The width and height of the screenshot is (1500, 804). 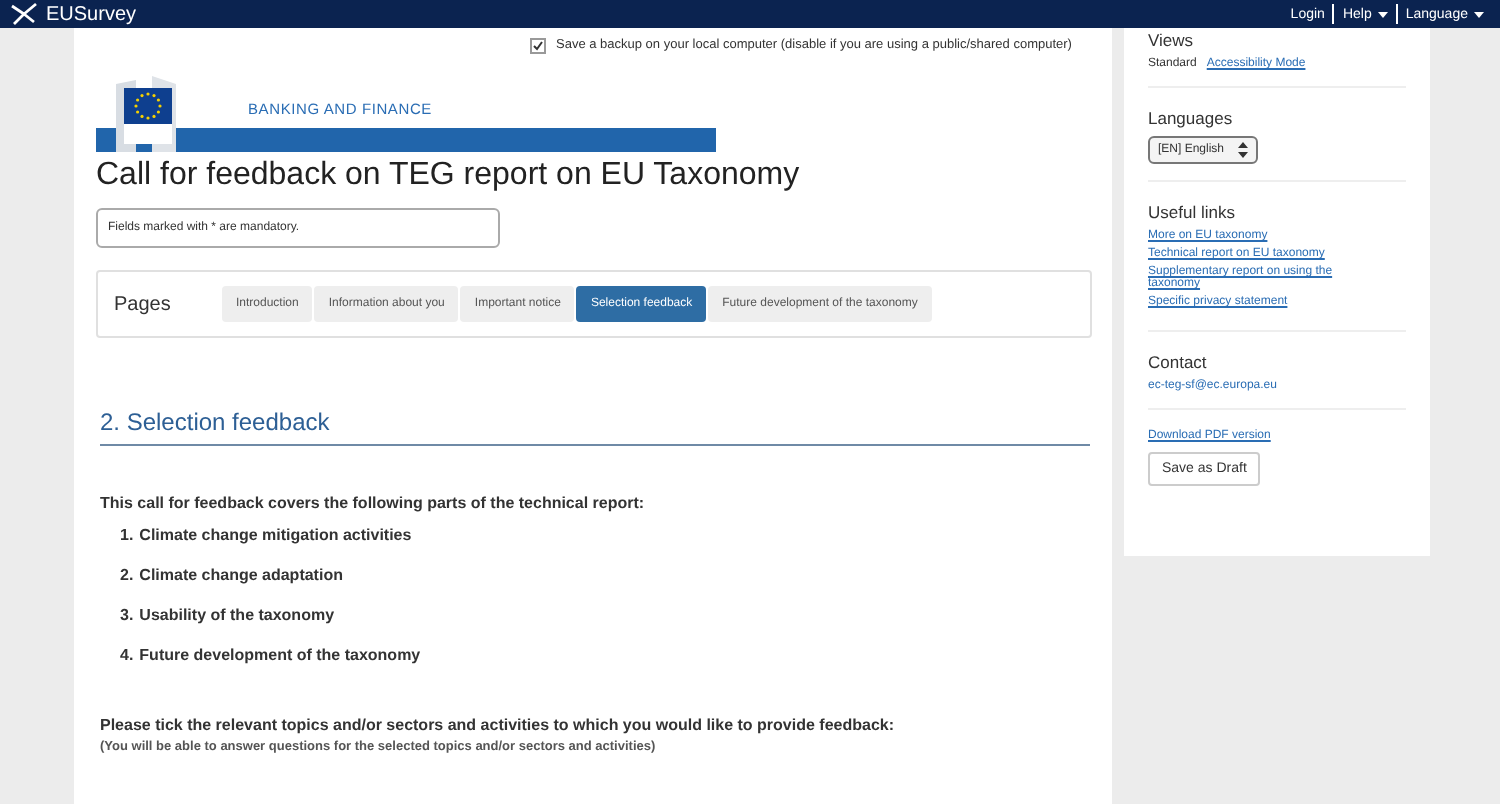 What do you see at coordinates (498, 725) in the screenshot?
I see `question-text: Please tick the relevant topics and/or sectors and activities to which you would like to provide feedback:` at bounding box center [498, 725].